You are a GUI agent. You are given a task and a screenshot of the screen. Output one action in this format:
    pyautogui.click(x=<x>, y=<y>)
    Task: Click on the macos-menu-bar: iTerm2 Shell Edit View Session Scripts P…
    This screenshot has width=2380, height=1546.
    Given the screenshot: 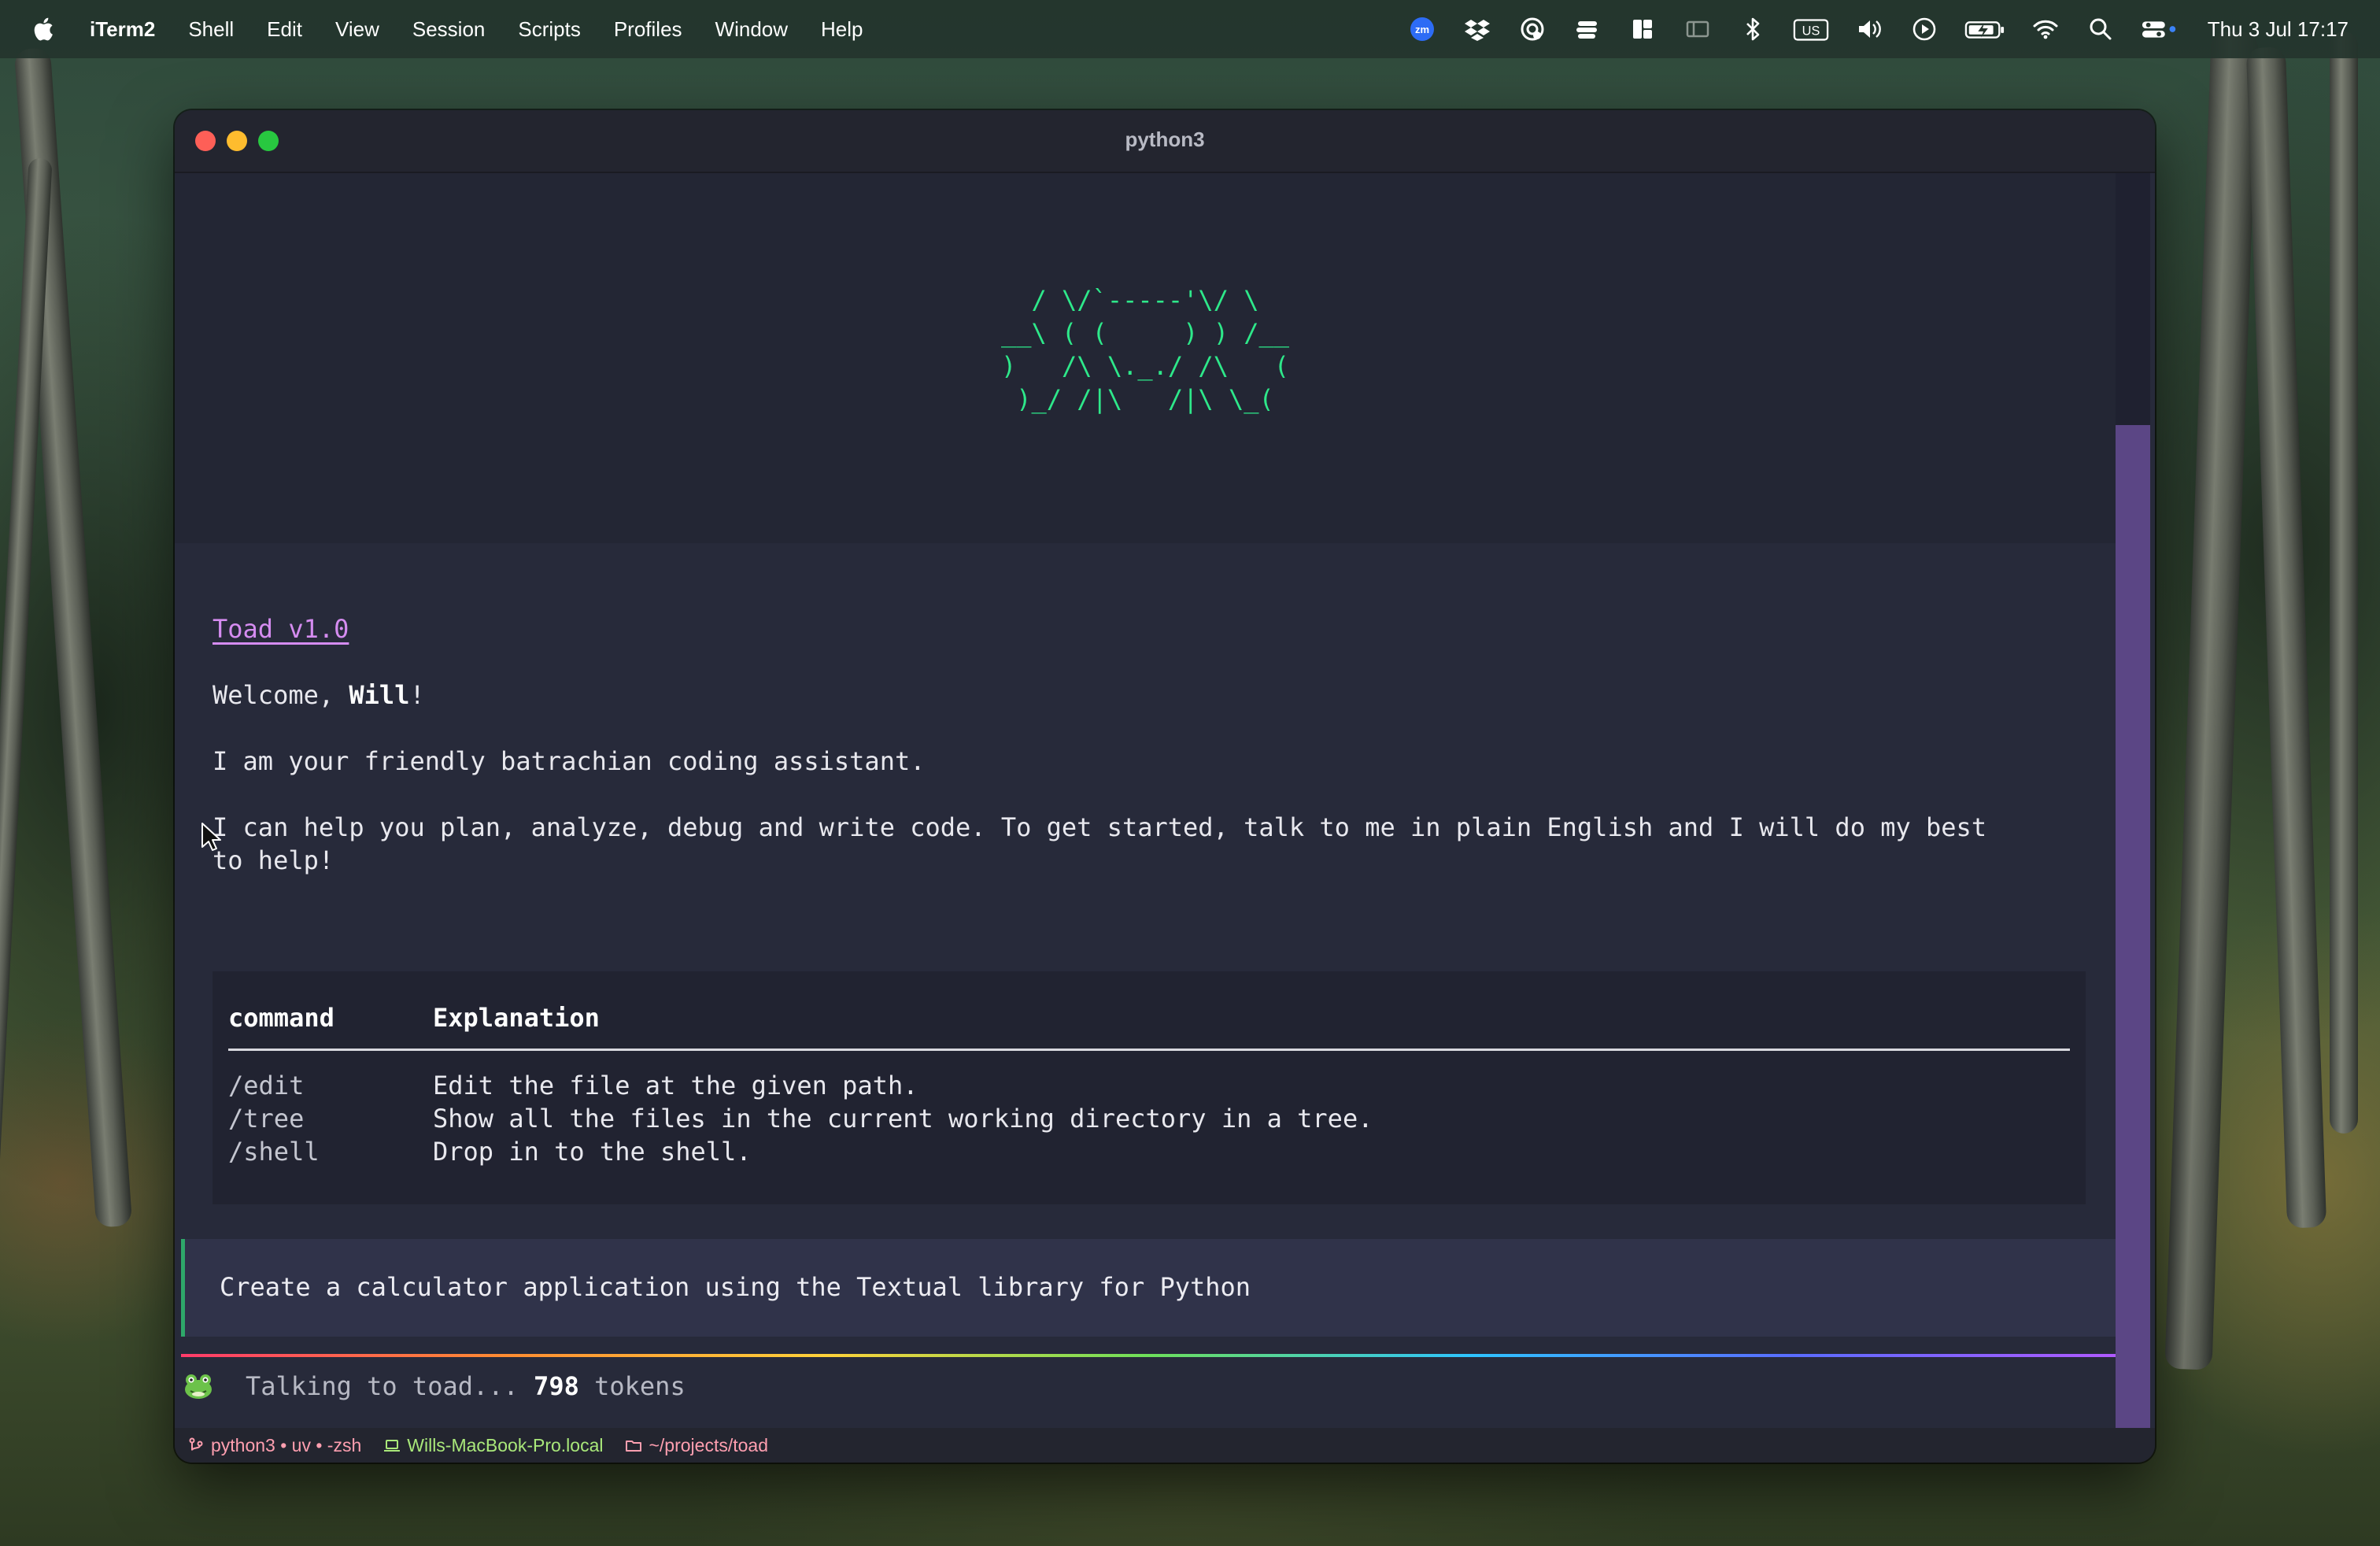 What is the action you would take?
    pyautogui.click(x=1190, y=29)
    